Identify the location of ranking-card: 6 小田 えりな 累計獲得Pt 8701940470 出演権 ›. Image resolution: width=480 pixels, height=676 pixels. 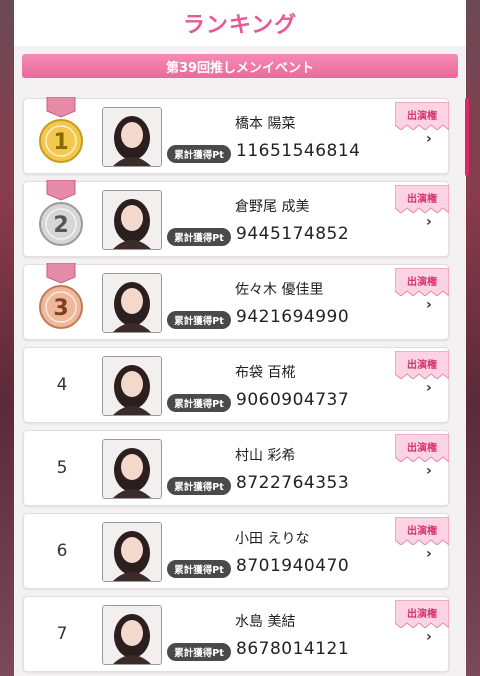
(236, 551).